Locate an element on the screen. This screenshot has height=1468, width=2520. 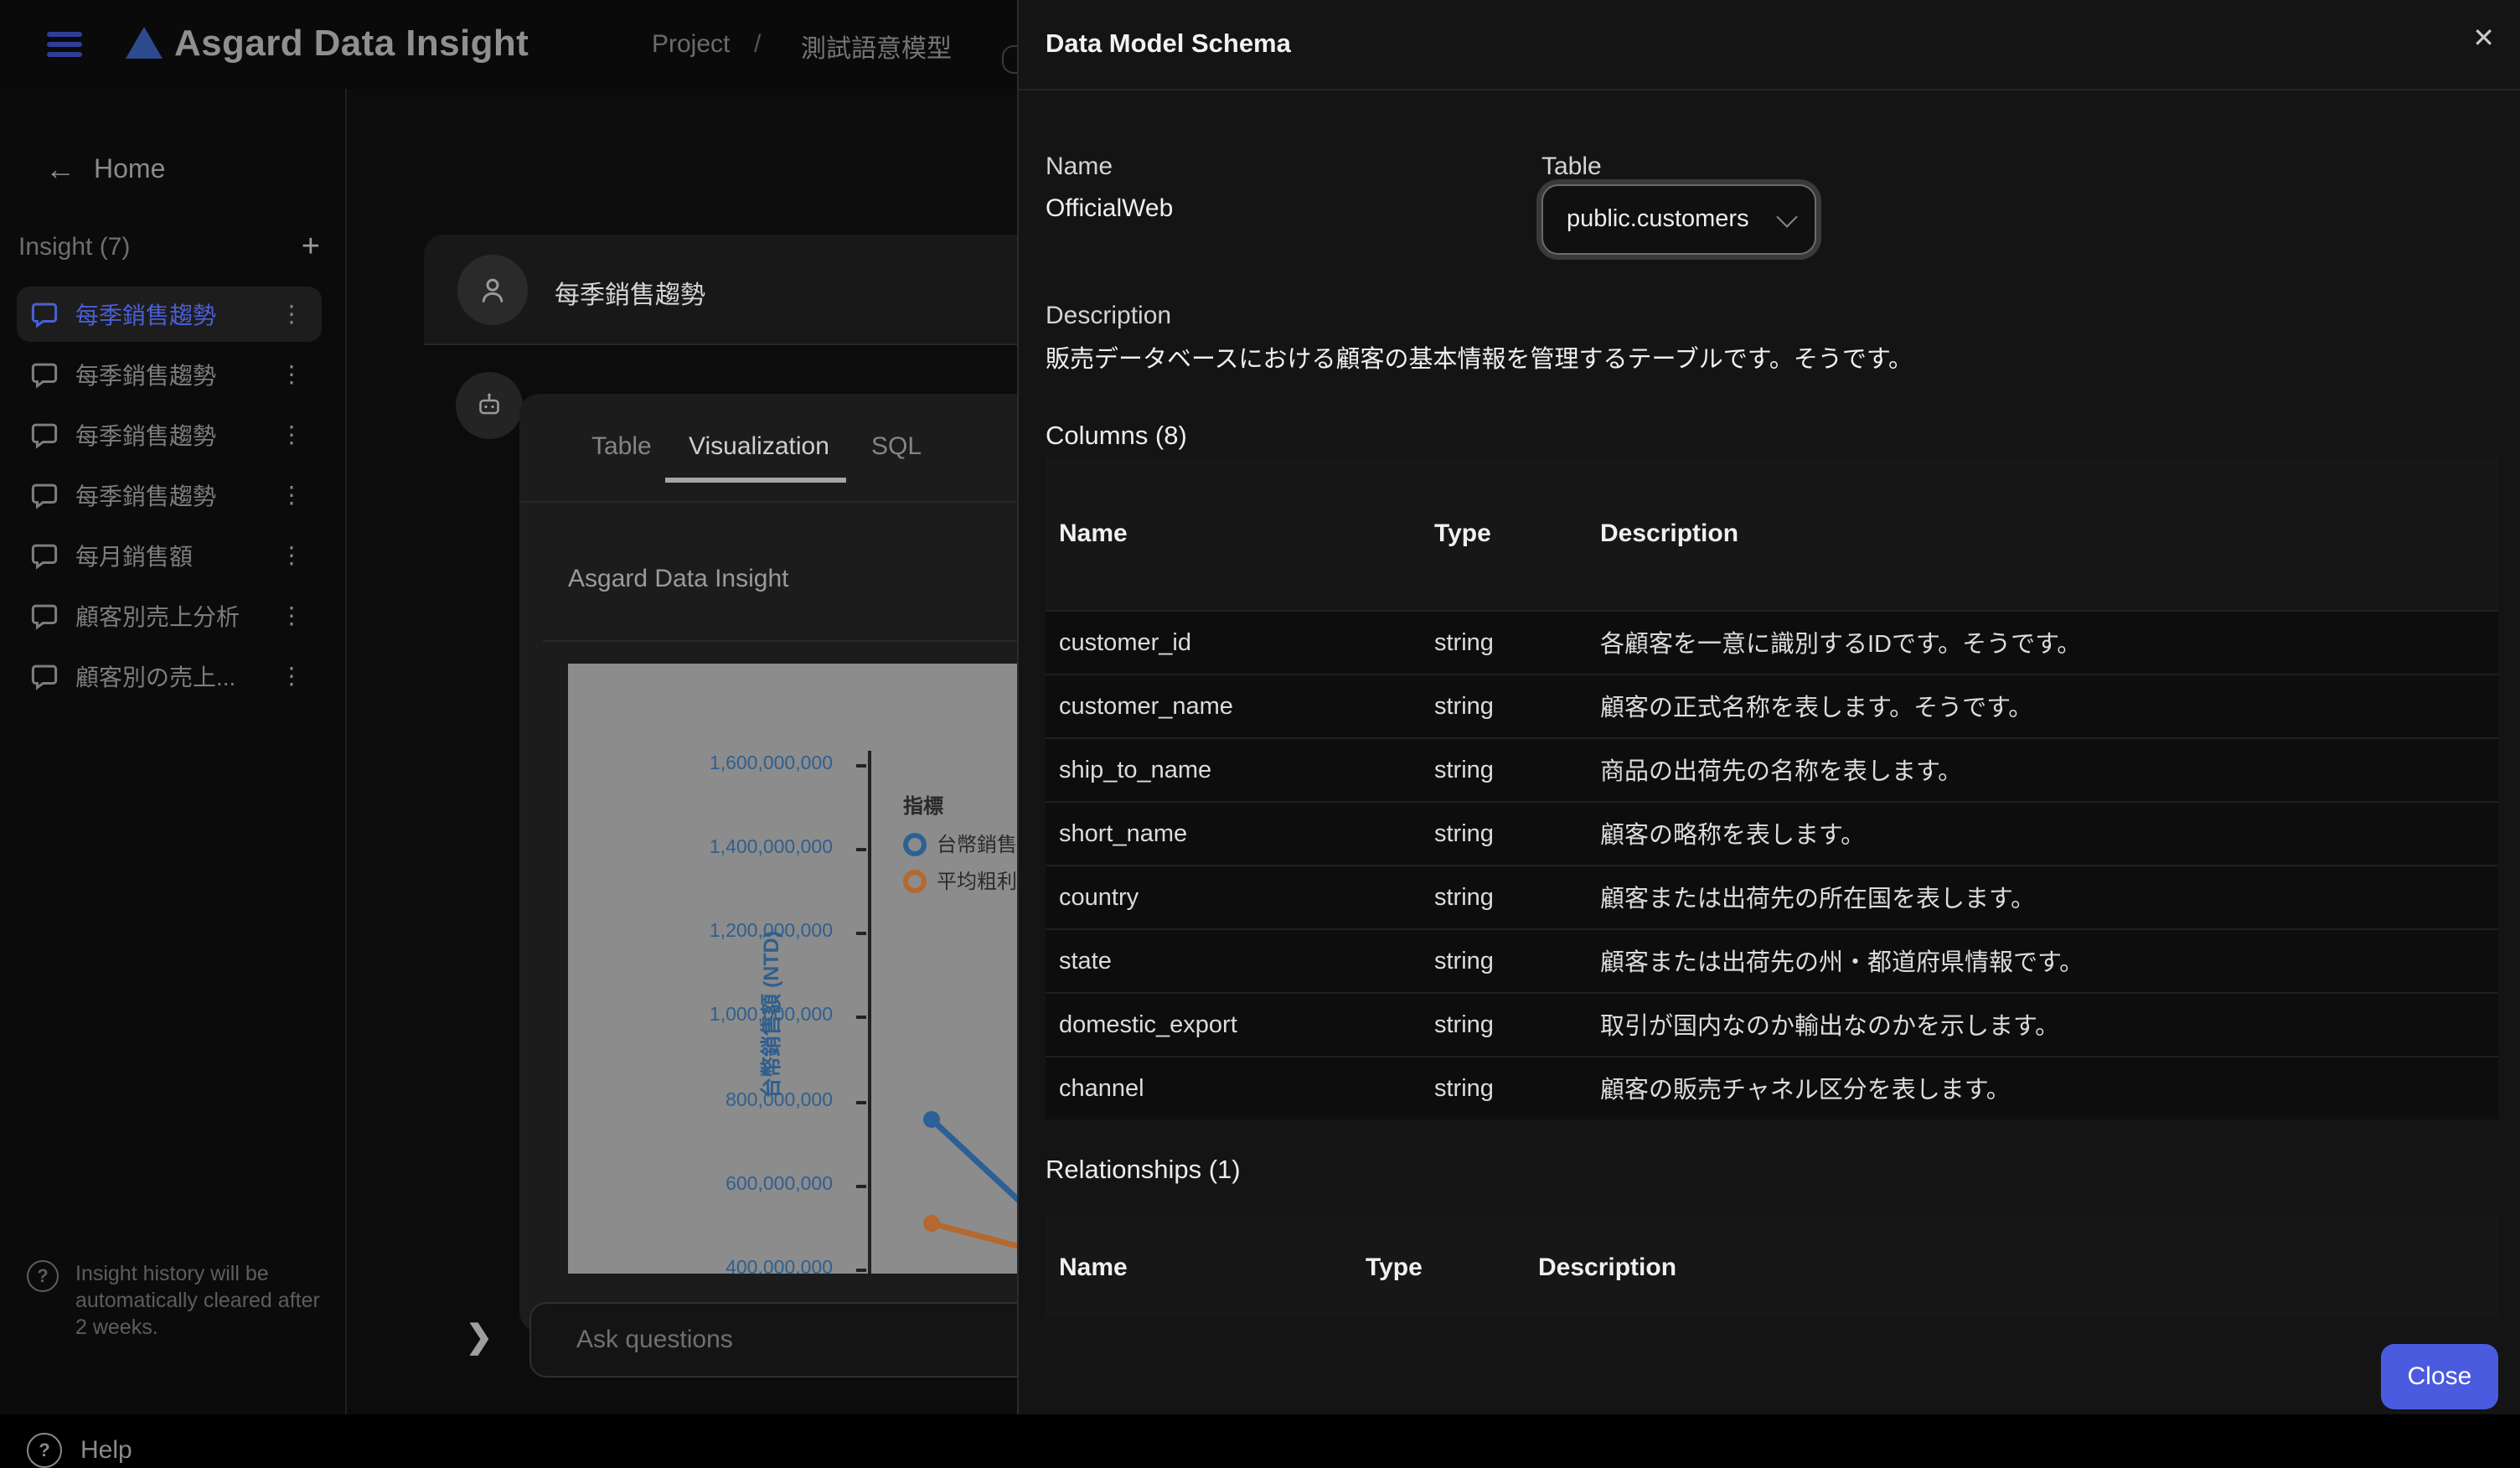
sidebar-item-insight-4: 每季銷售趨勢 ⋮ is located at coordinates (169, 495).